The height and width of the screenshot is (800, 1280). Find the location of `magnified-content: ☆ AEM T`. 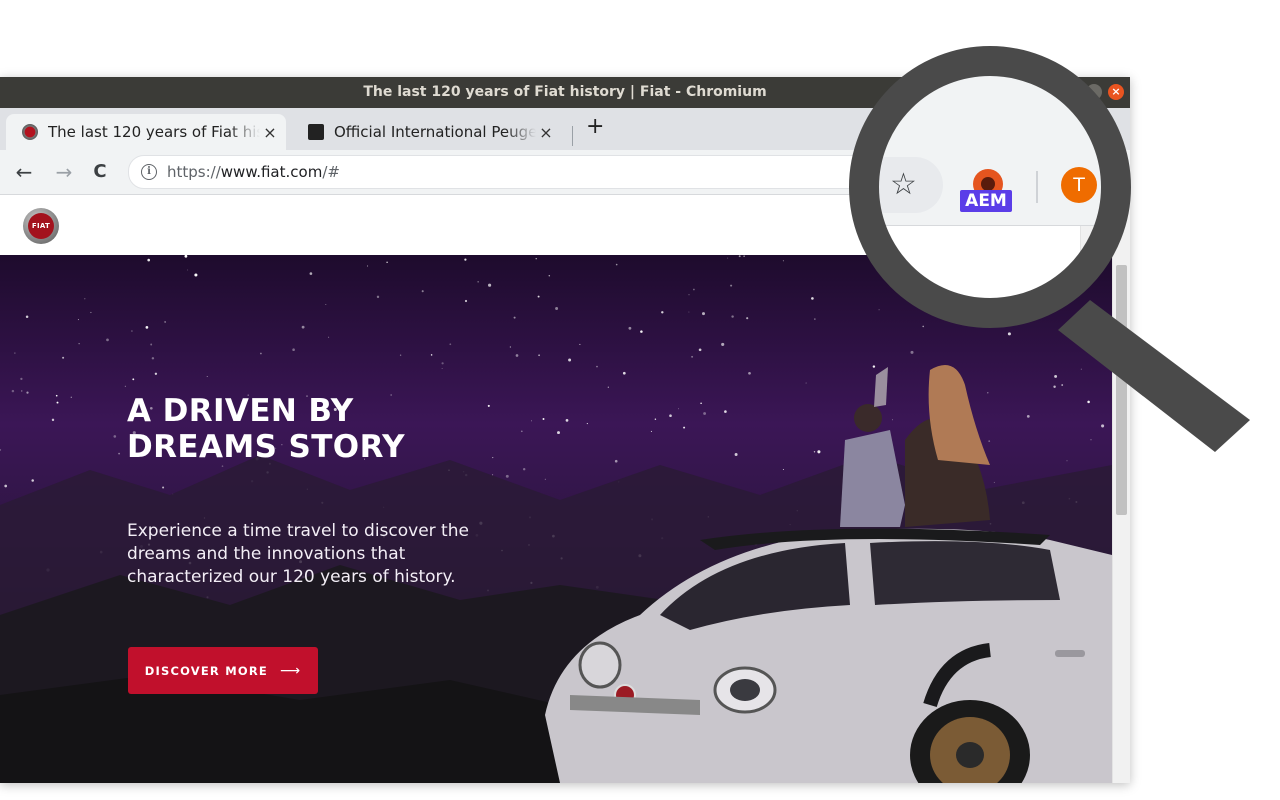

magnified-content: ☆ AEM T is located at coordinates (990, 187).